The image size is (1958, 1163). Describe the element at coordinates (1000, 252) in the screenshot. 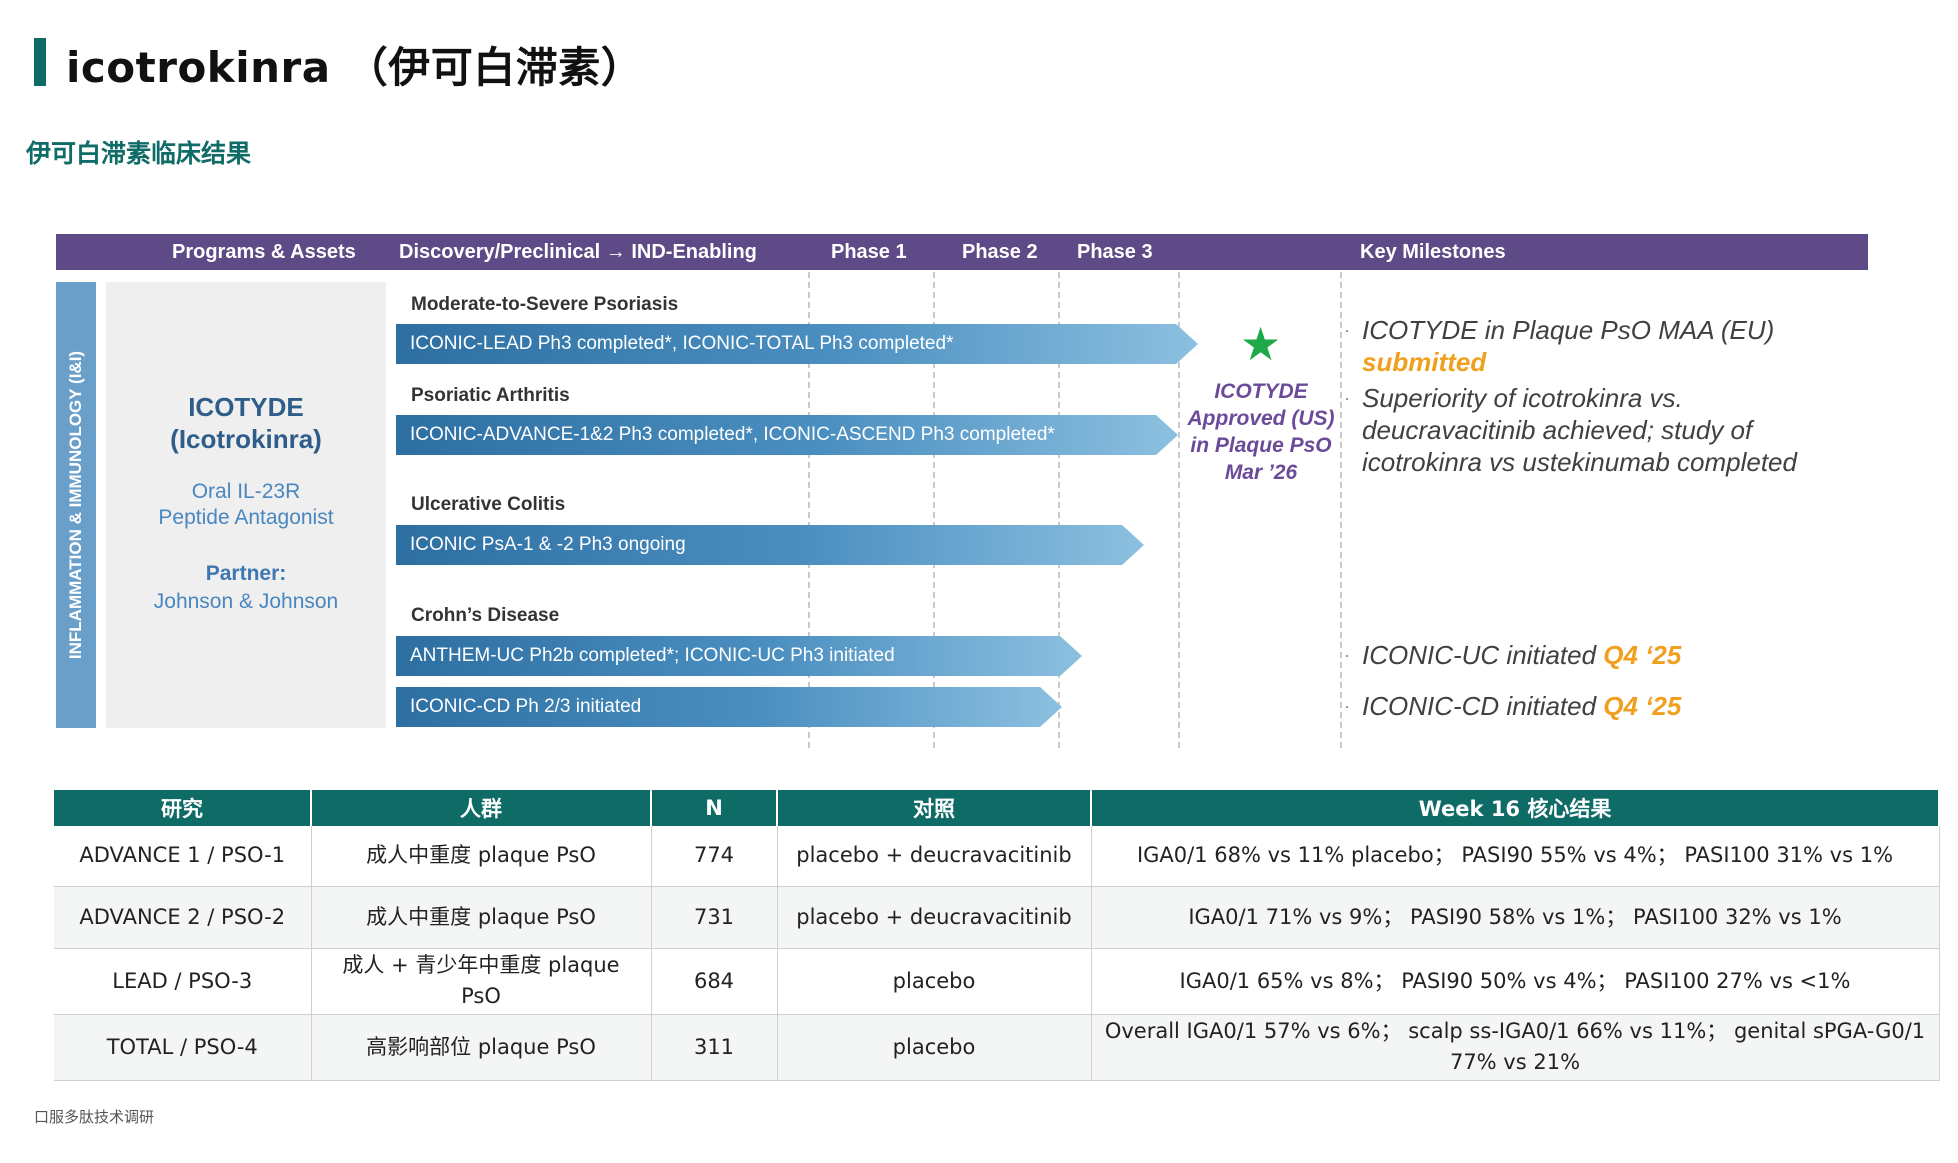

I see `header-phase2: Phase 2` at that location.